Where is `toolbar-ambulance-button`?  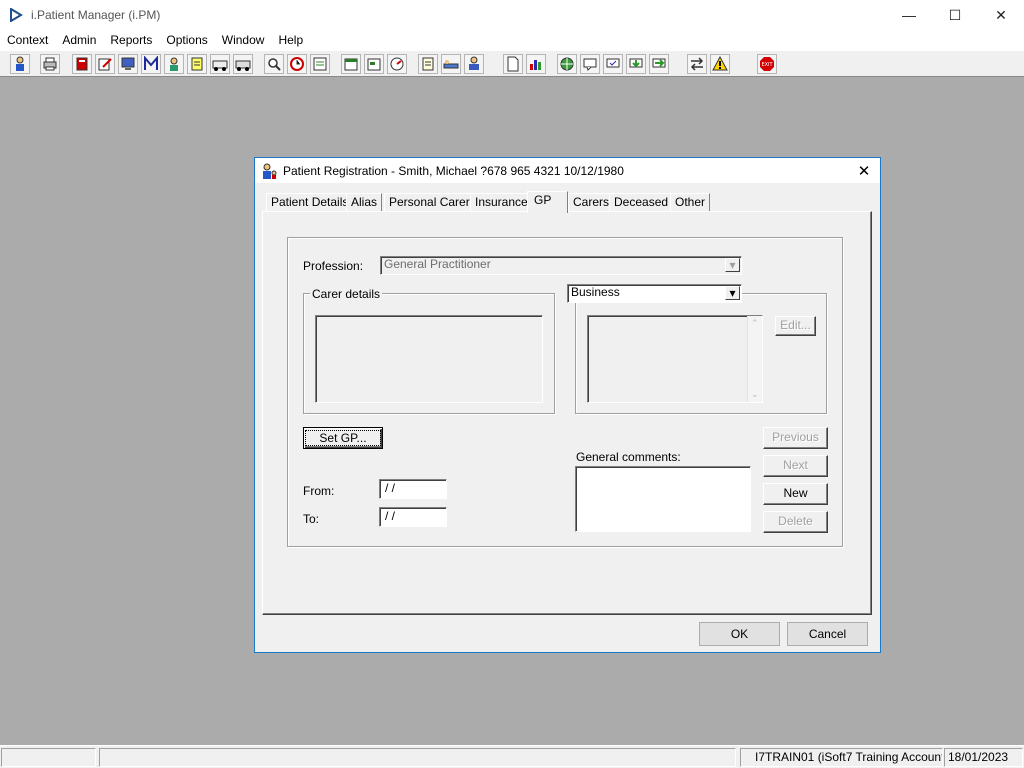
toolbar-ambulance-button is located at coordinates (220, 64).